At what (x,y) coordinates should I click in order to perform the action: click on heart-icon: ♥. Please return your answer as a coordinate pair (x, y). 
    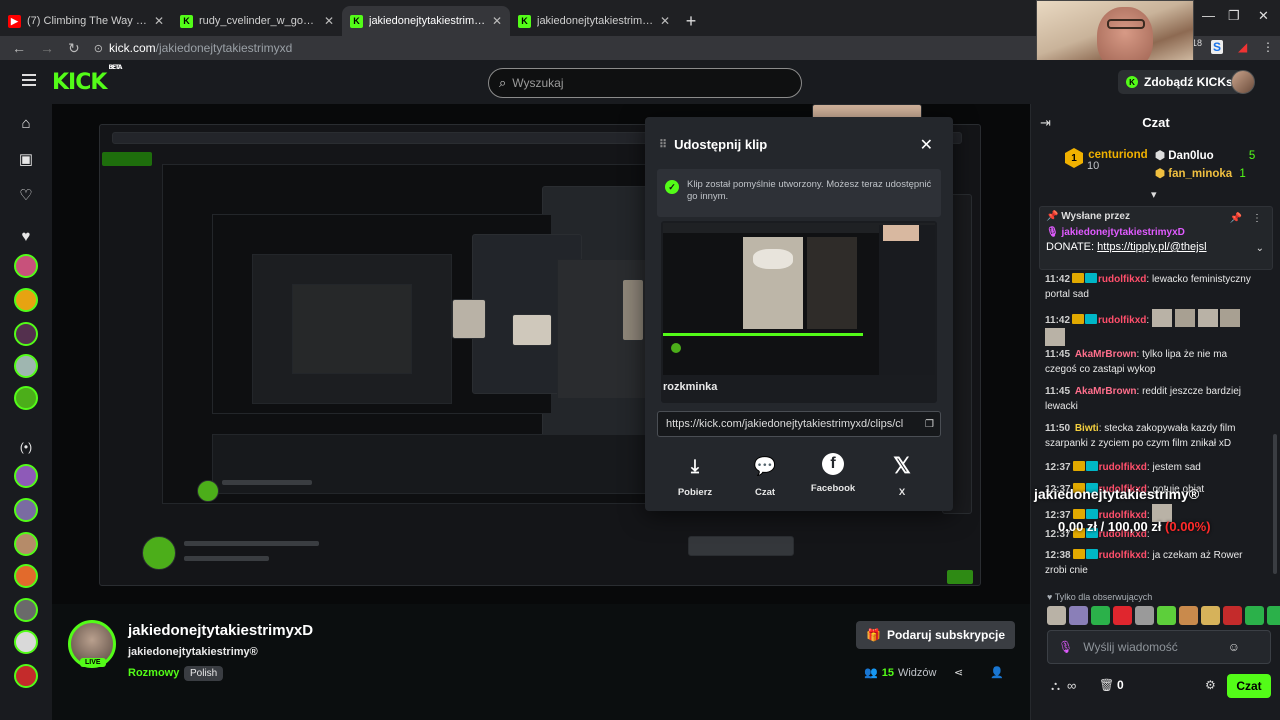
    Looking at the image, I should click on (1050, 597).